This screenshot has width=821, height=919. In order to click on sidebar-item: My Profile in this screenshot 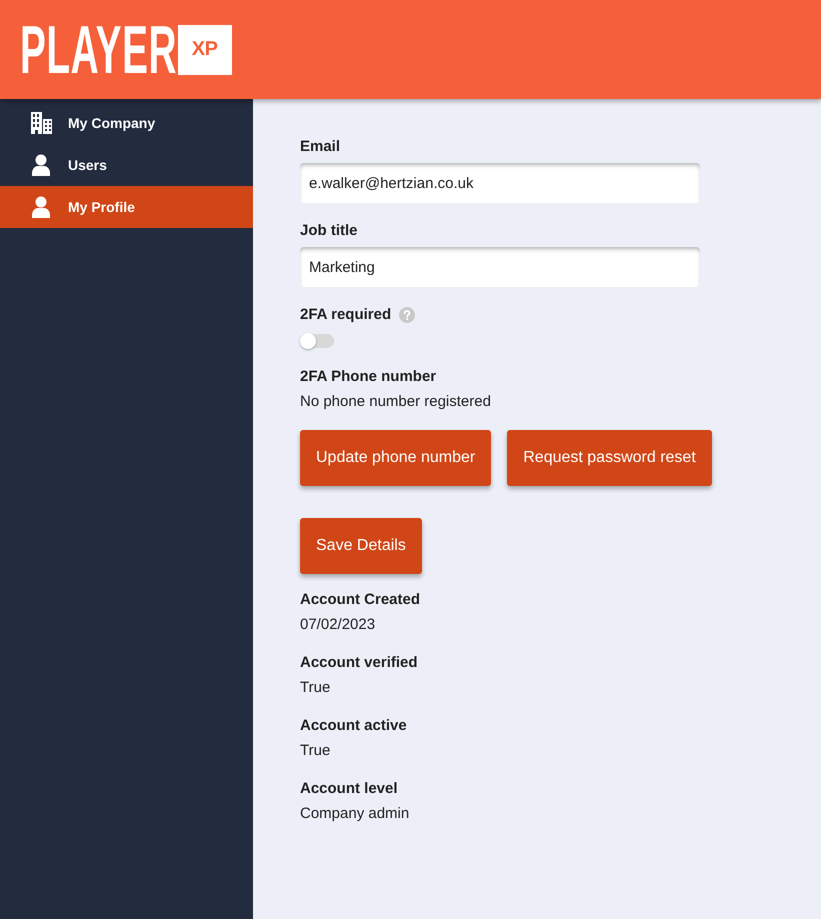, I will do `click(126, 207)`.